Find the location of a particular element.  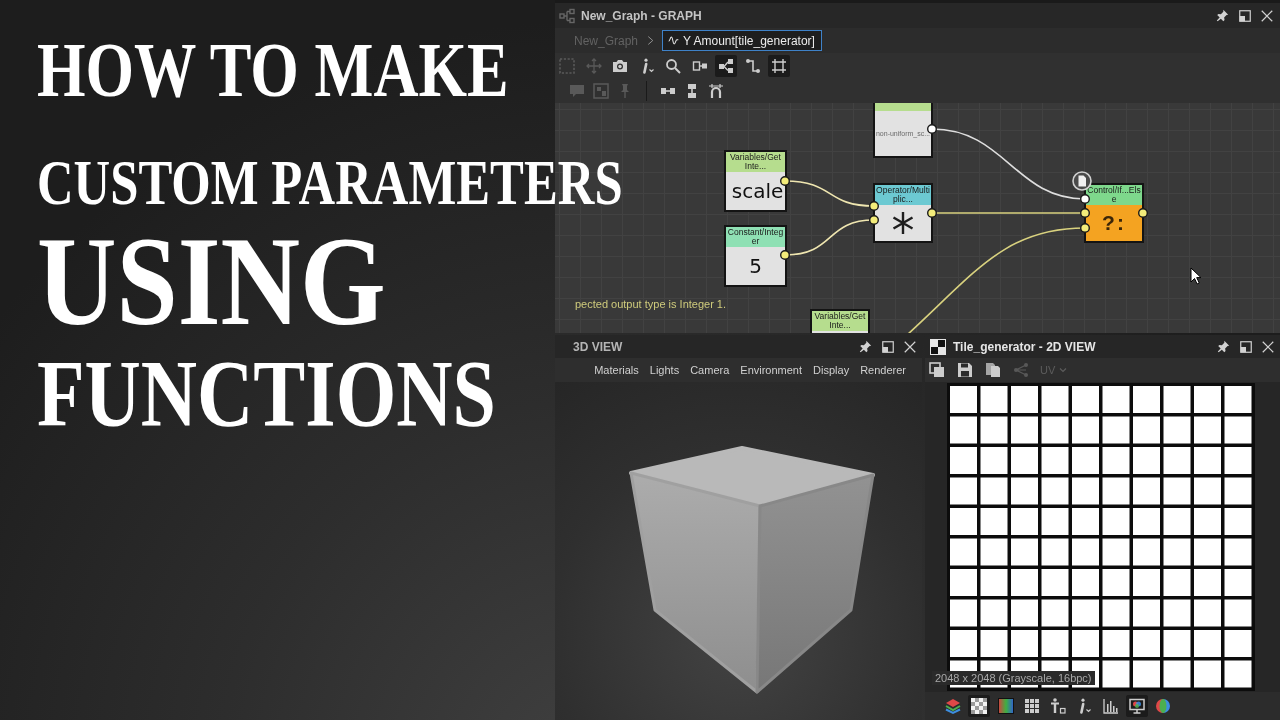

crop-frame-icon is located at coordinates (779, 65).